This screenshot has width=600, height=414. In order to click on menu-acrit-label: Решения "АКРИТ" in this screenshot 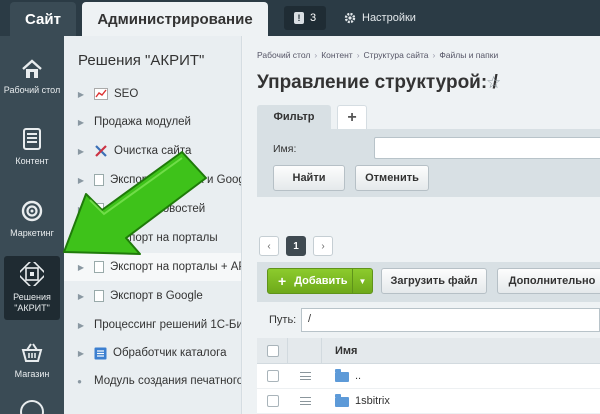, I will do `click(32, 302)`.